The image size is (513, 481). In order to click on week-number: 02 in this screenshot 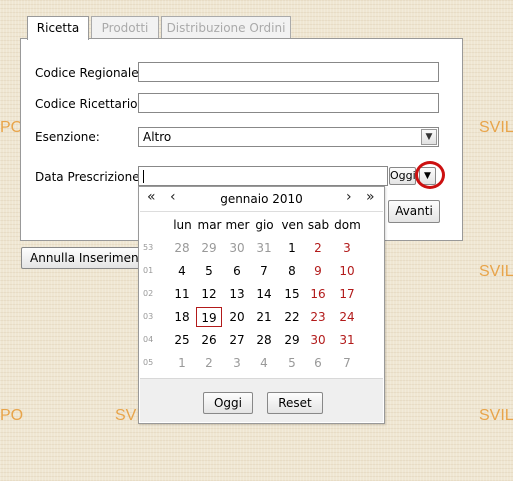, I will do `click(148, 293)`.